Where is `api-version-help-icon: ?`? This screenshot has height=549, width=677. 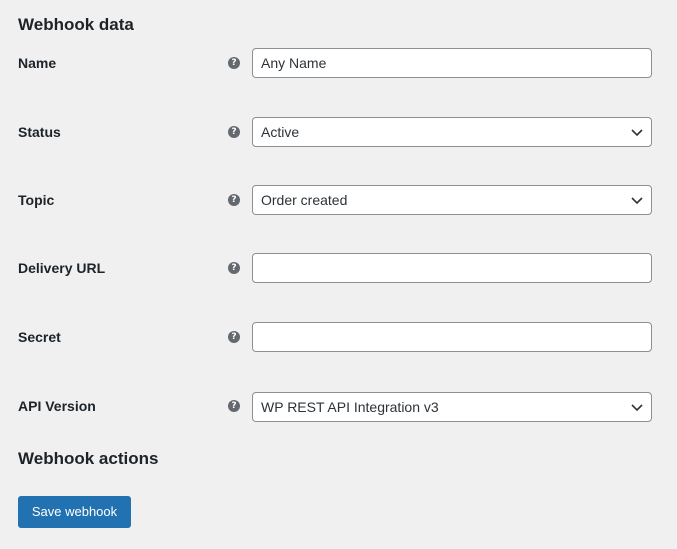
api-version-help-icon: ? is located at coordinates (234, 406).